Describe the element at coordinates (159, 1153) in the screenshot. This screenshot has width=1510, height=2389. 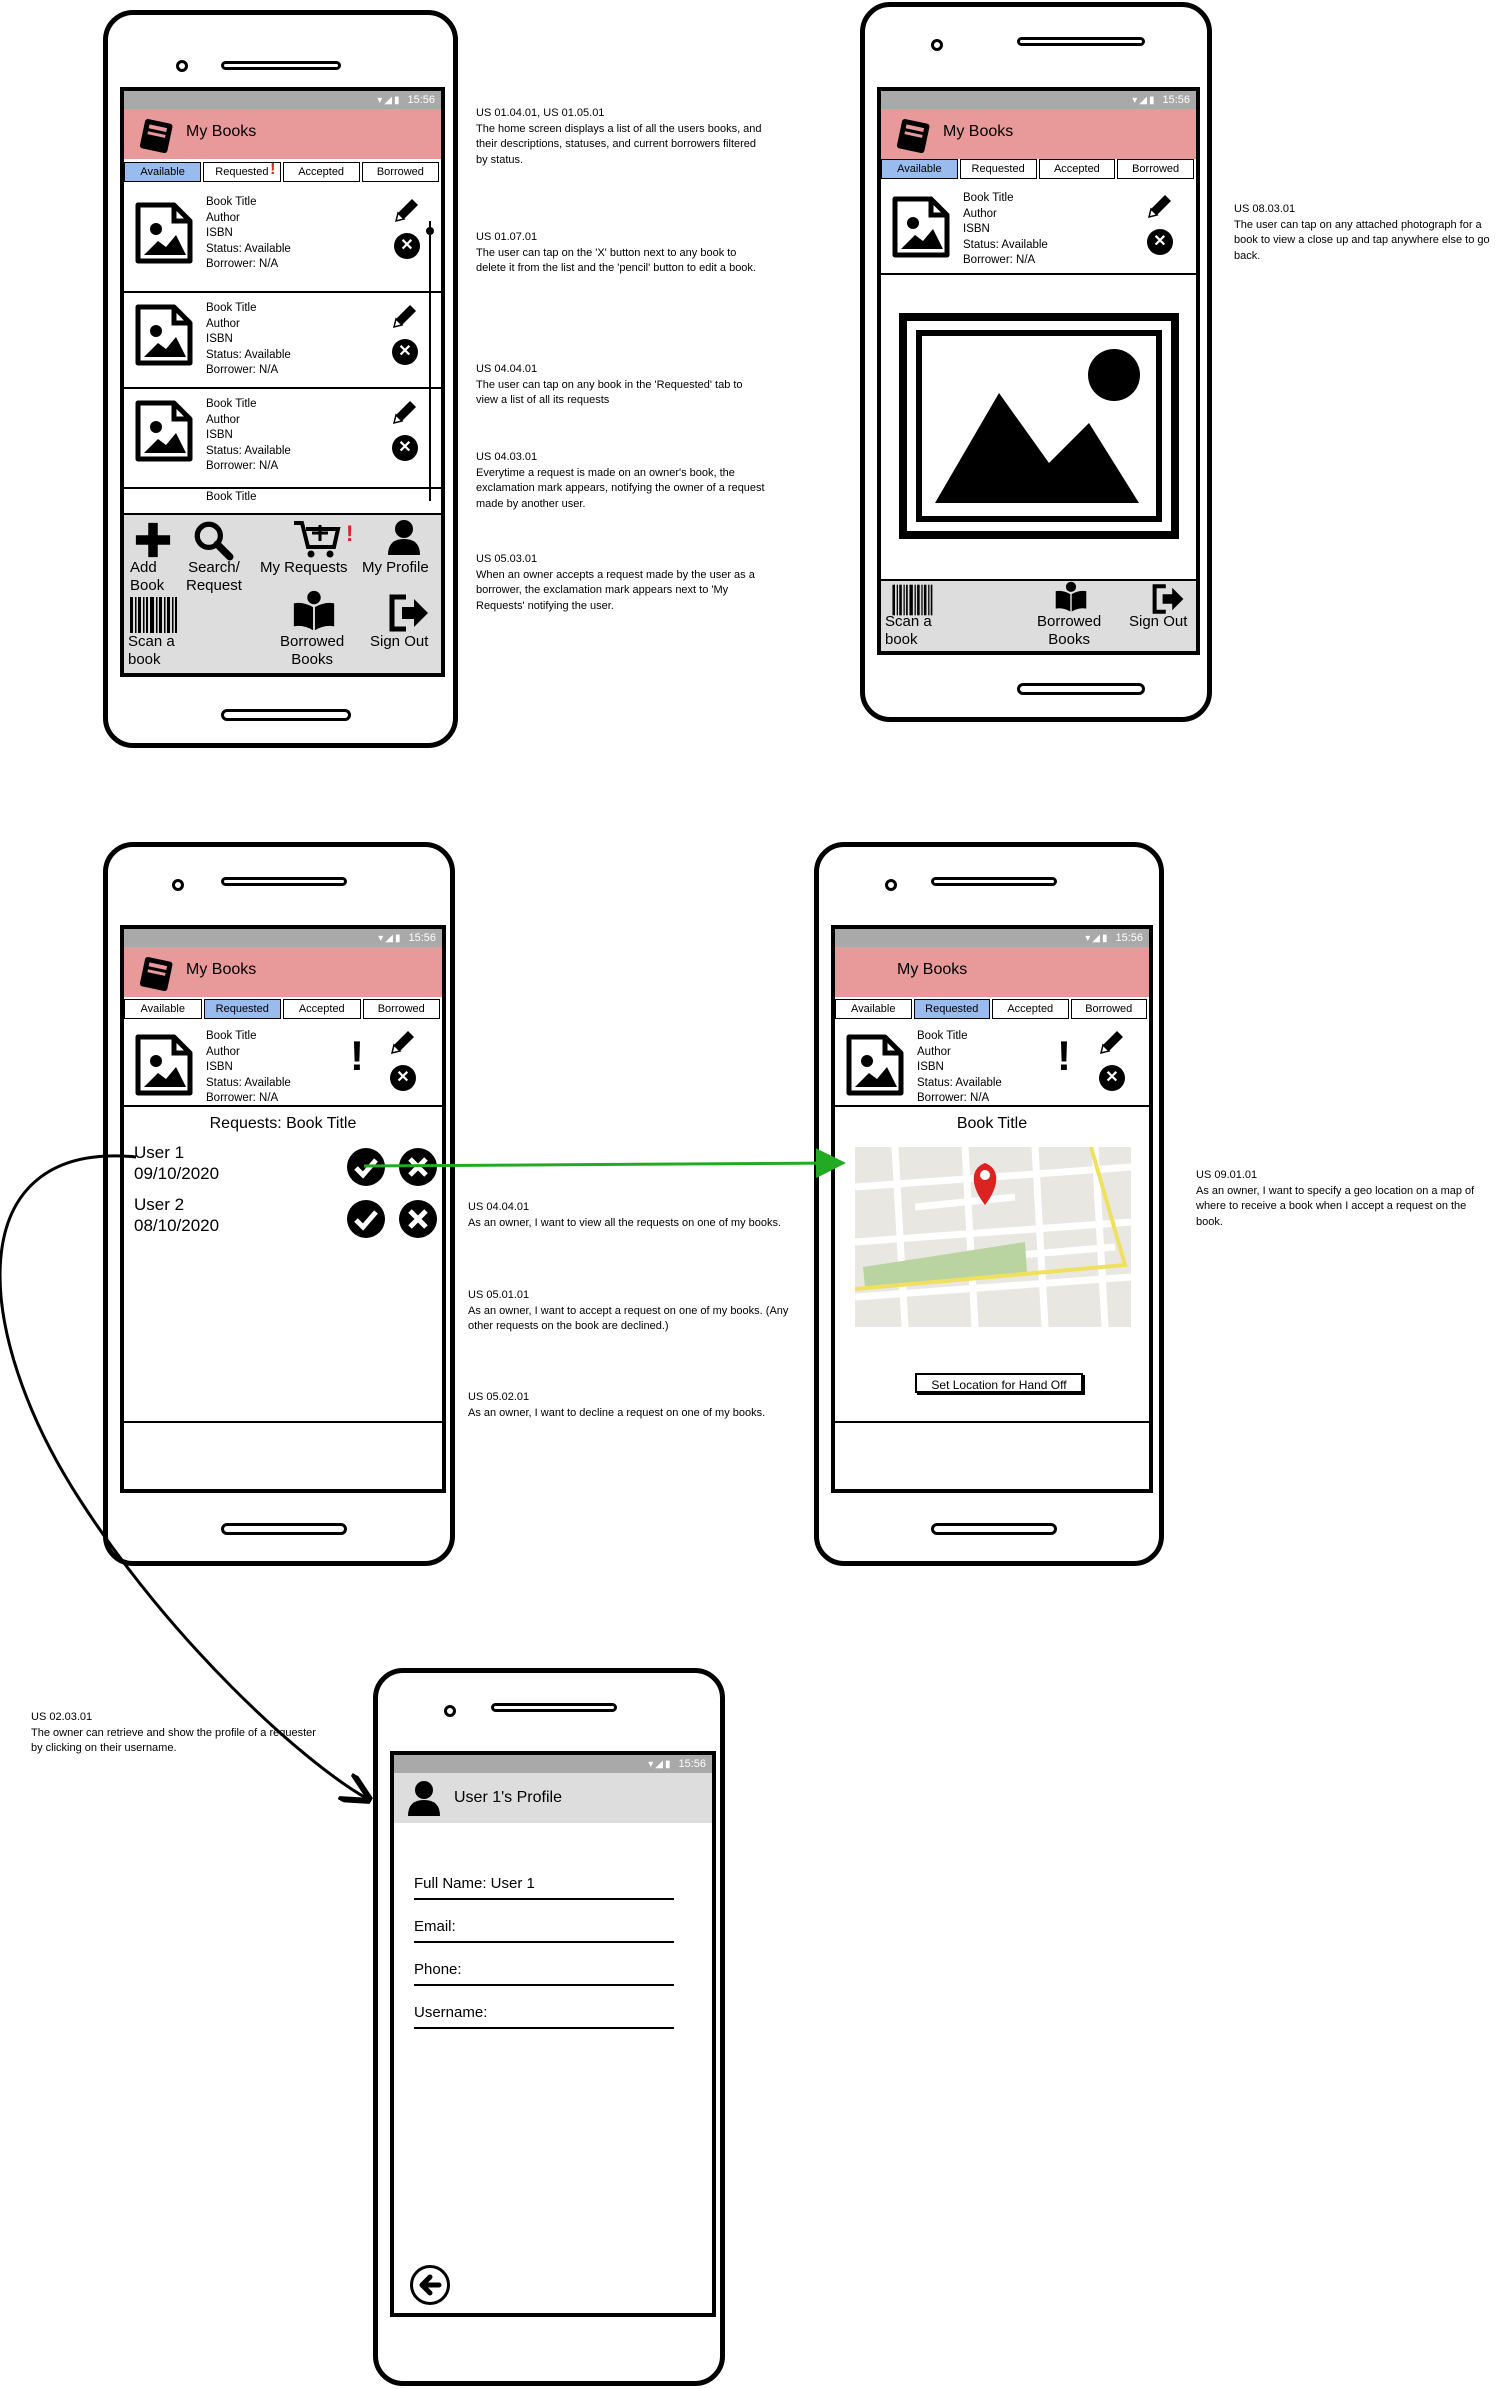
I see `request-user-1: User 1` at that location.